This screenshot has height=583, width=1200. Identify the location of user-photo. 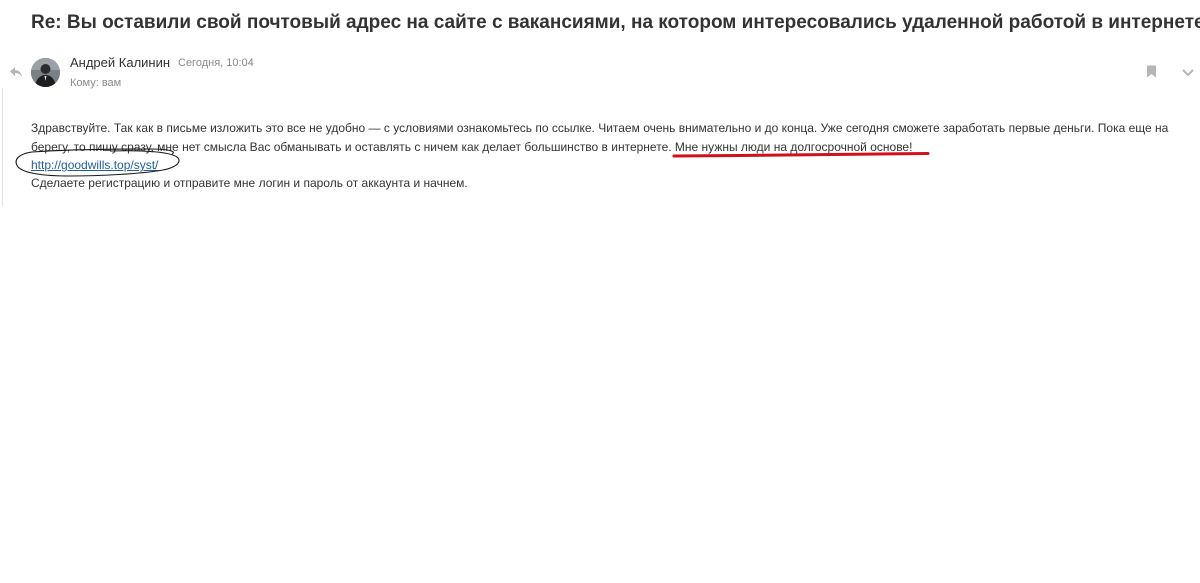
(45, 72).